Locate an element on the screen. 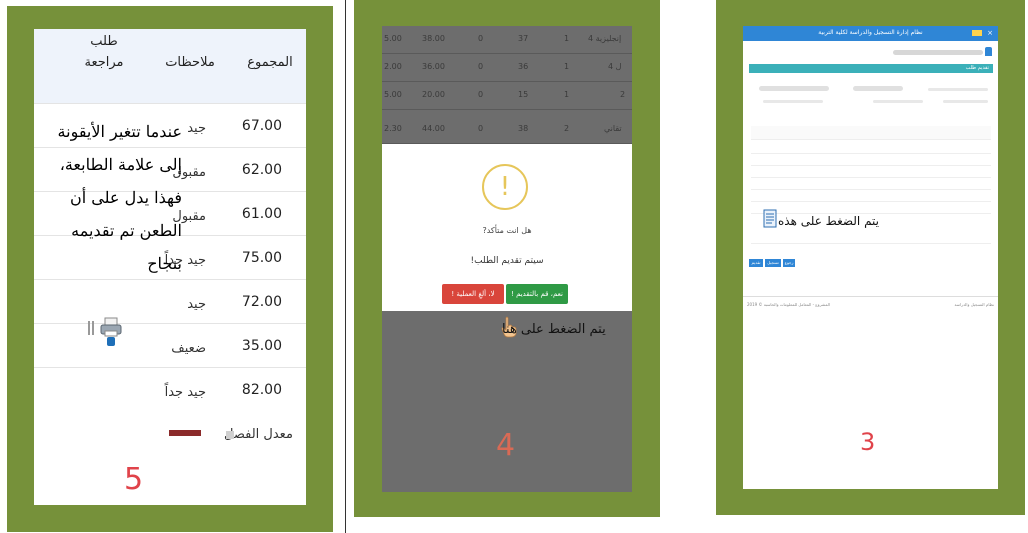 This screenshot has height=533, width=1028. cell: 38 is located at coordinates (523, 128).